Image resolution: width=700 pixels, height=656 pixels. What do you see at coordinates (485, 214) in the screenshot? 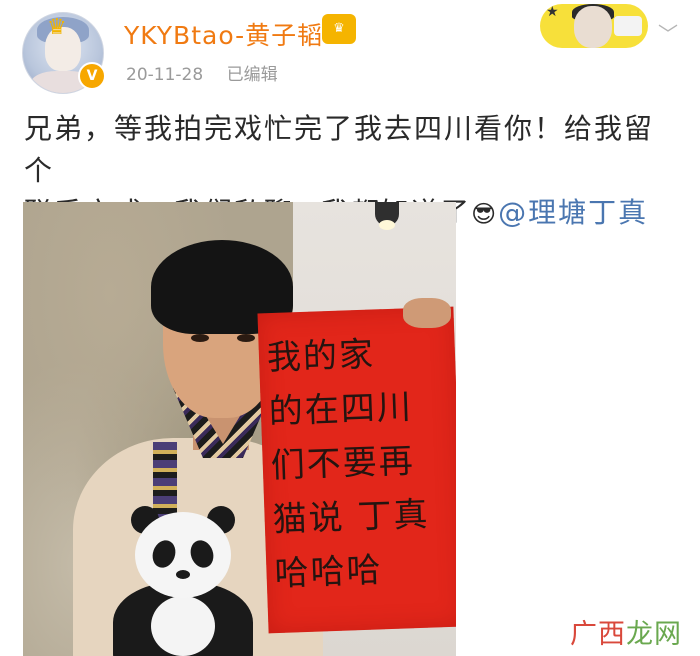
I see `sunglasses-emoji-icon: 😎` at bounding box center [485, 214].